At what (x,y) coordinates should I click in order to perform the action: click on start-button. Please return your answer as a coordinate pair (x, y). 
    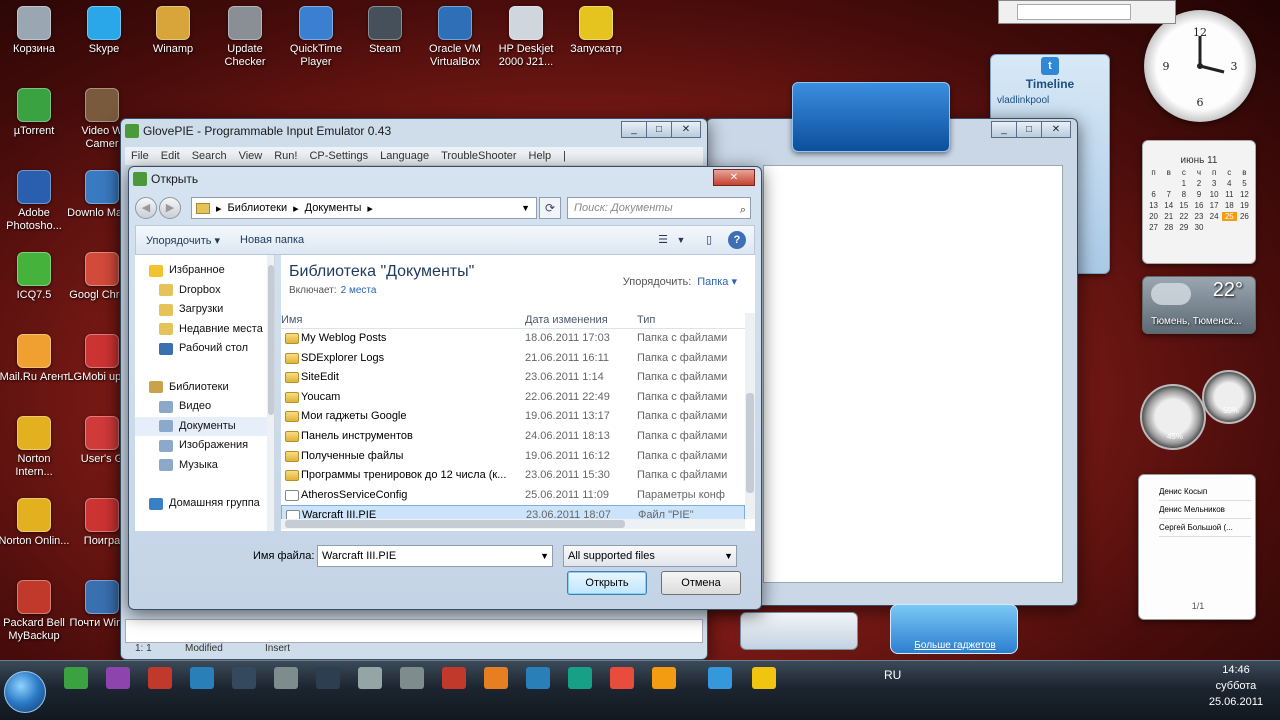
    Looking at the image, I should click on (25, 692).